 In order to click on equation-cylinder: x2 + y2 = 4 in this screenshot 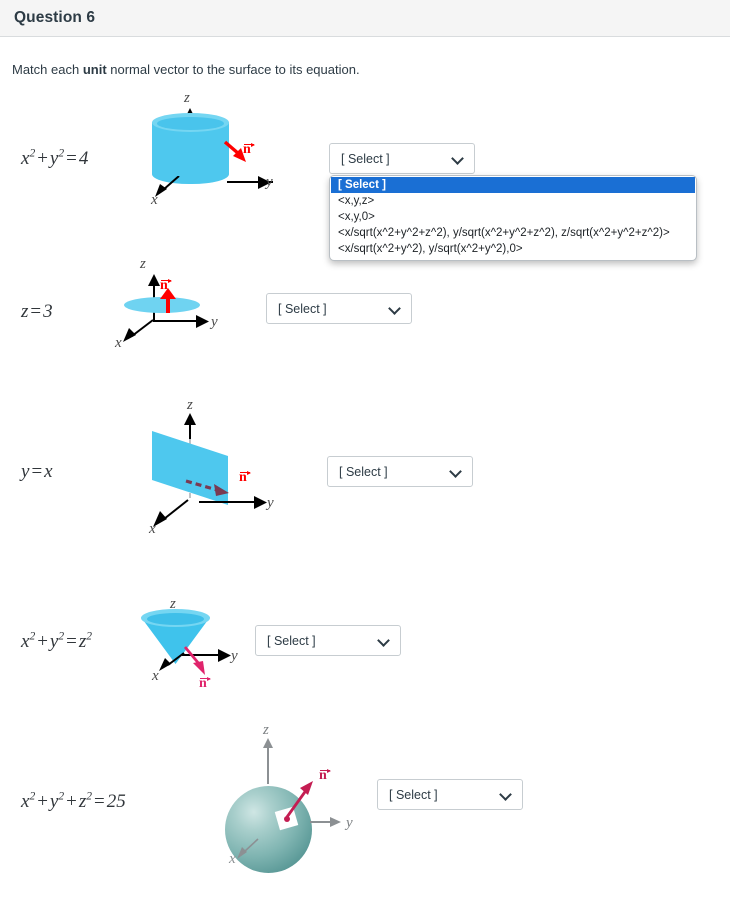, I will do `click(55, 159)`.